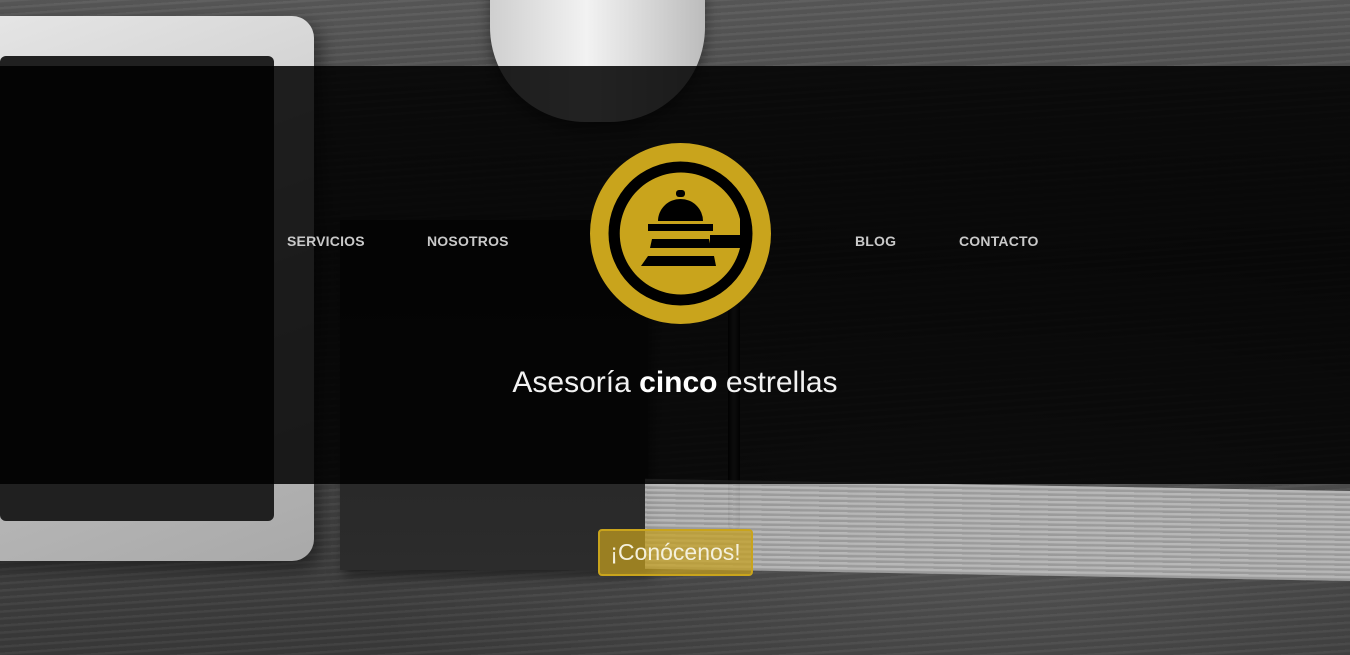 The width and height of the screenshot is (1350, 655). Describe the element at coordinates (999, 241) in the screenshot. I see `nav-item-contacto: CONTACTO` at that location.